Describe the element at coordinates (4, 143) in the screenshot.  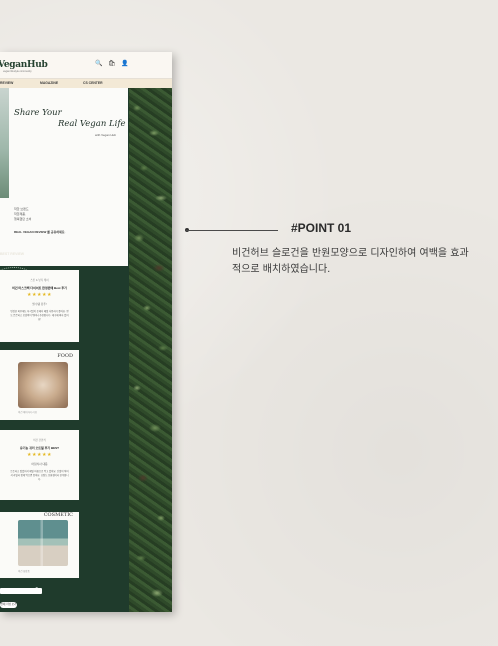
I see `hero-photo` at that location.